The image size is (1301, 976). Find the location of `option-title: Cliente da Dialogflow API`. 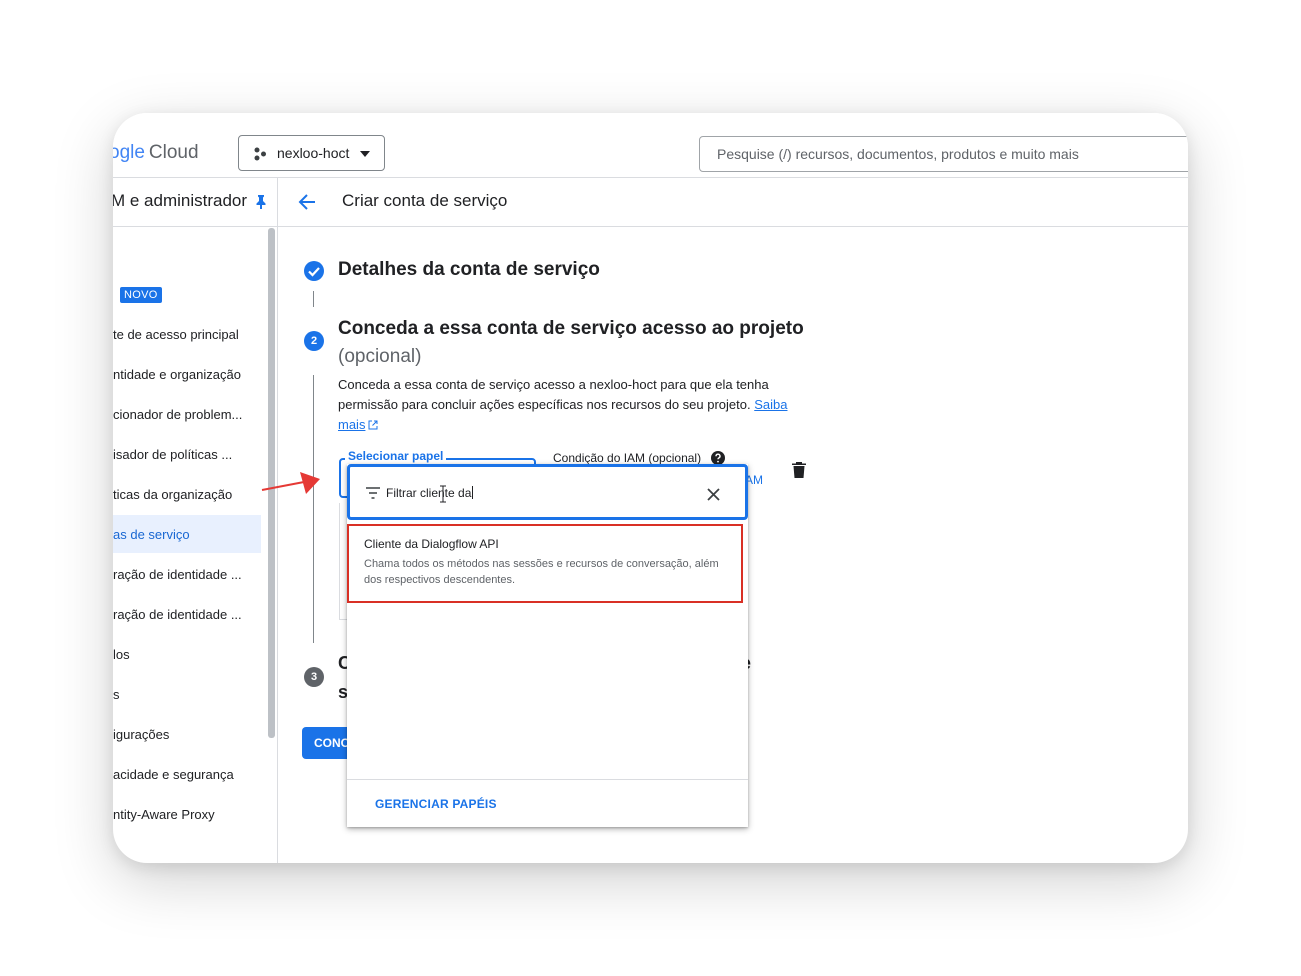

option-title: Cliente da Dialogflow API is located at coordinates (431, 544).